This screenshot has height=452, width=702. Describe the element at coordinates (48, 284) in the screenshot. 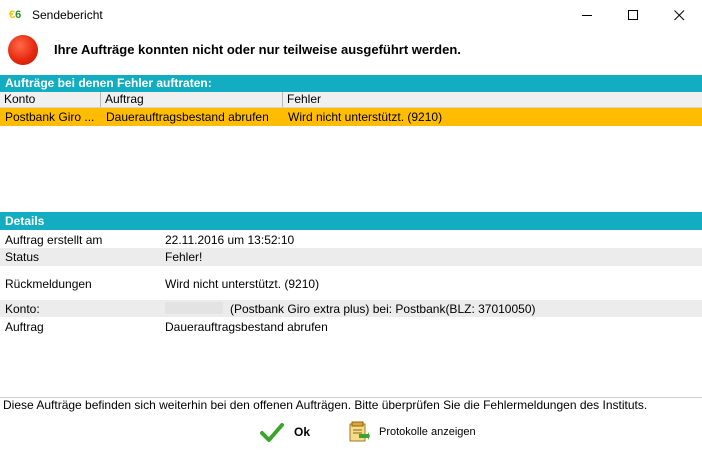

I see `detail-label: Rückmeldungen` at that location.